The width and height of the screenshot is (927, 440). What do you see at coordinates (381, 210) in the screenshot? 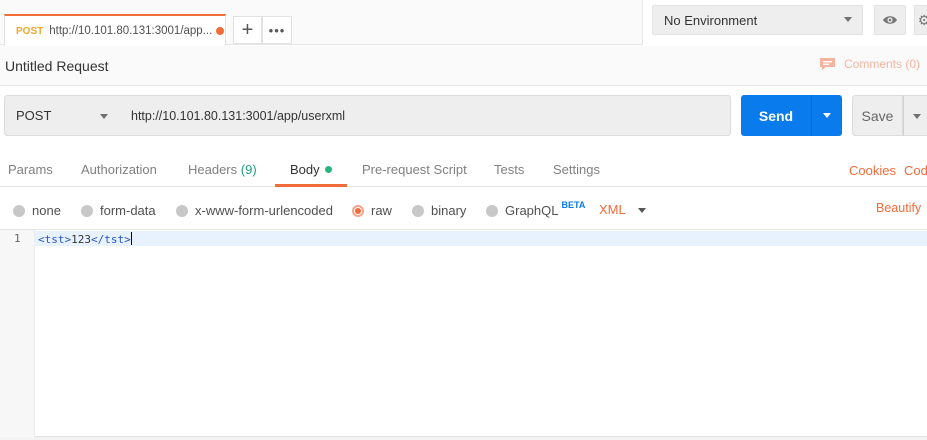
I see `body-type-label: raw` at bounding box center [381, 210].